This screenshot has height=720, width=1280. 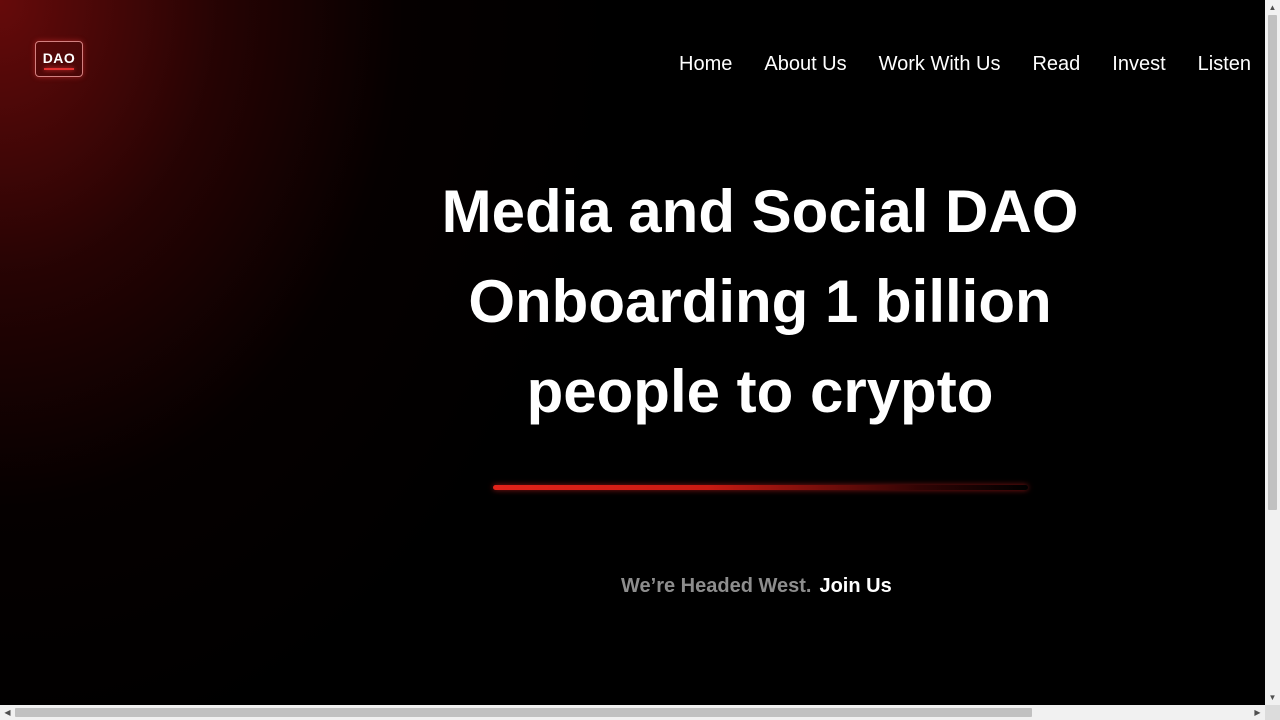 I want to click on nav-invest: Invest, so click(x=1138, y=64).